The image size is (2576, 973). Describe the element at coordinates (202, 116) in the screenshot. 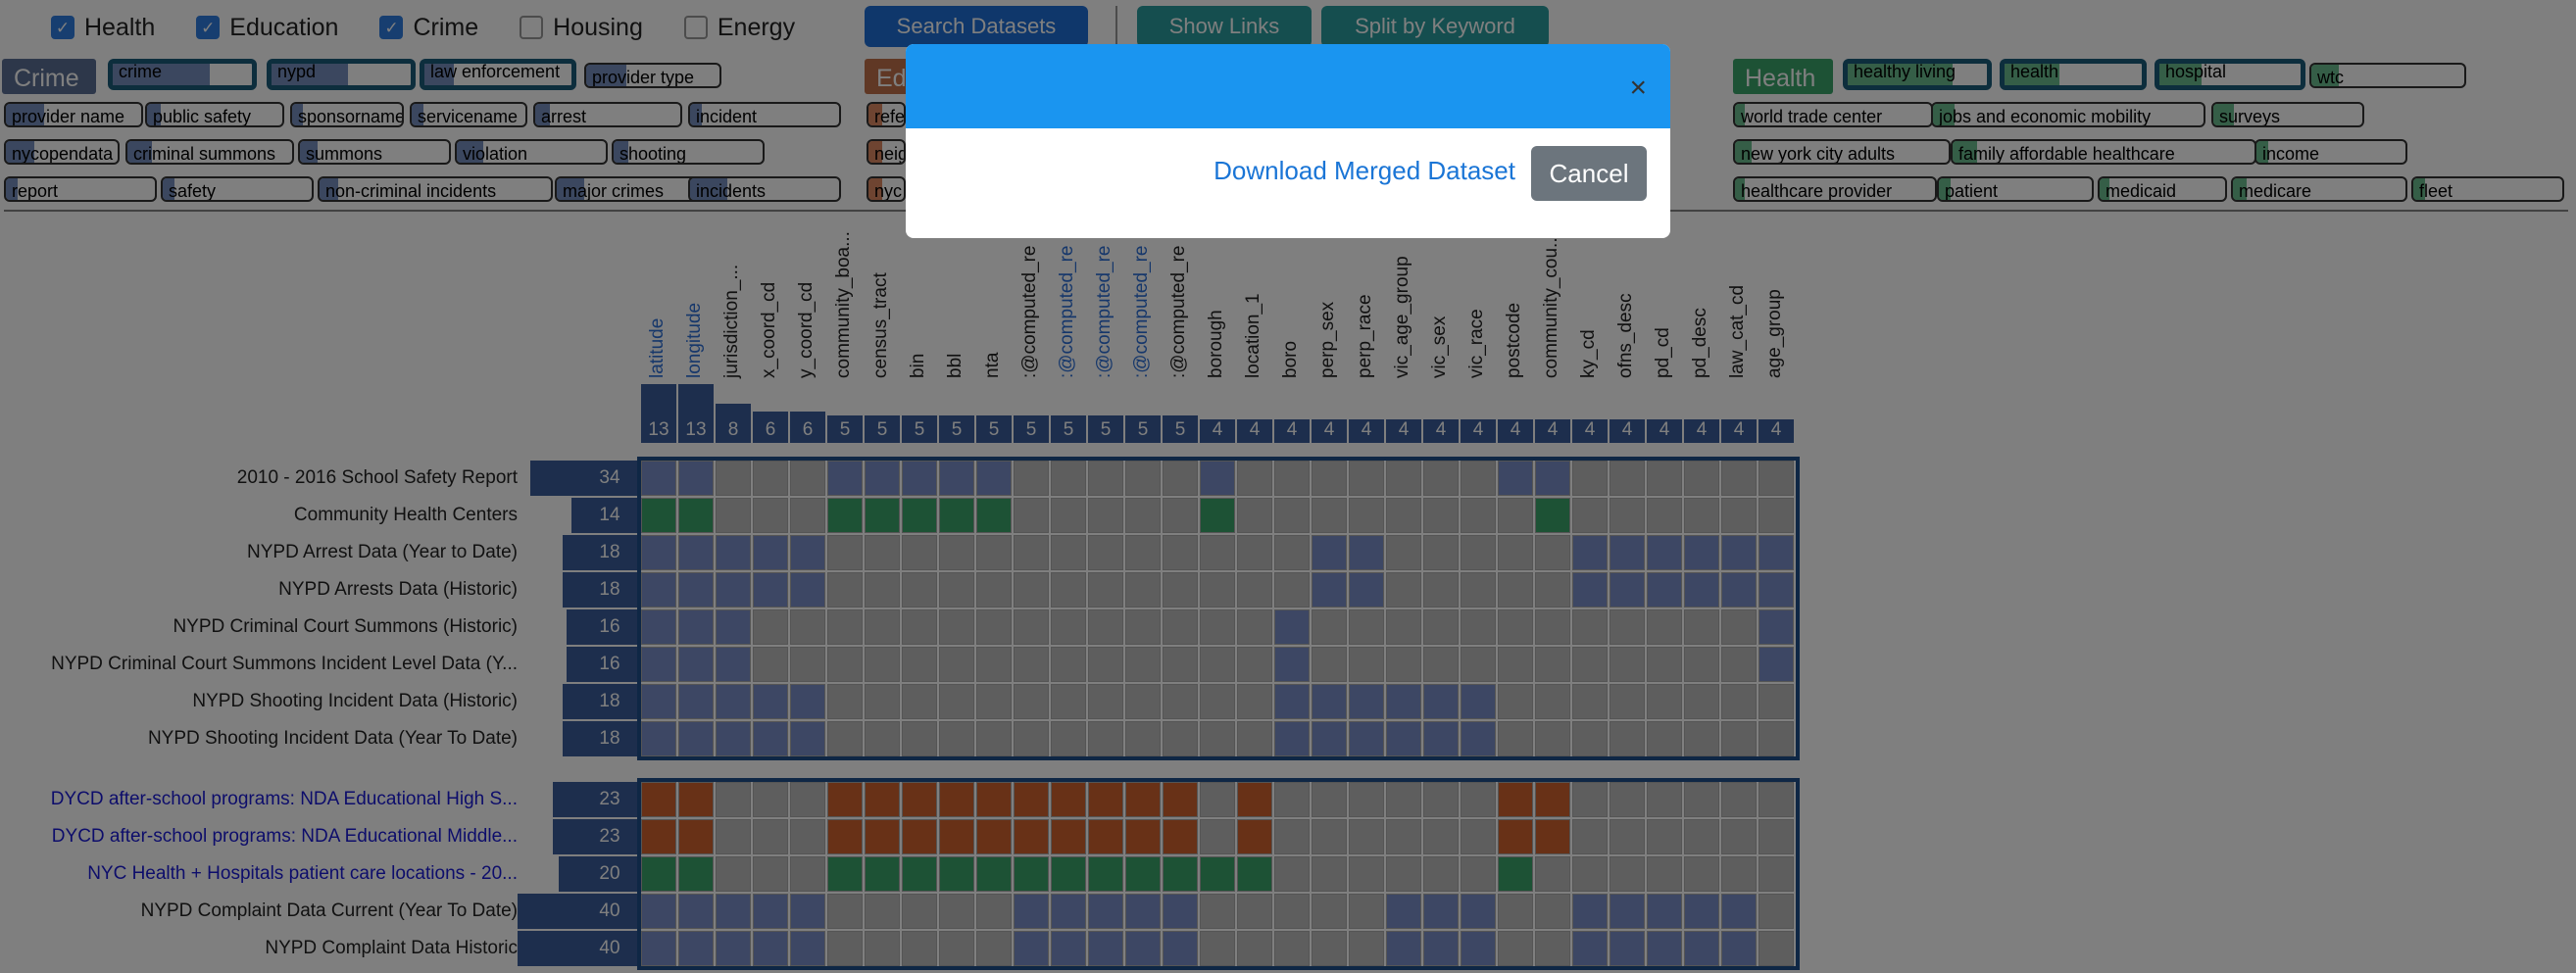

I see `tag-label: public safety` at that location.